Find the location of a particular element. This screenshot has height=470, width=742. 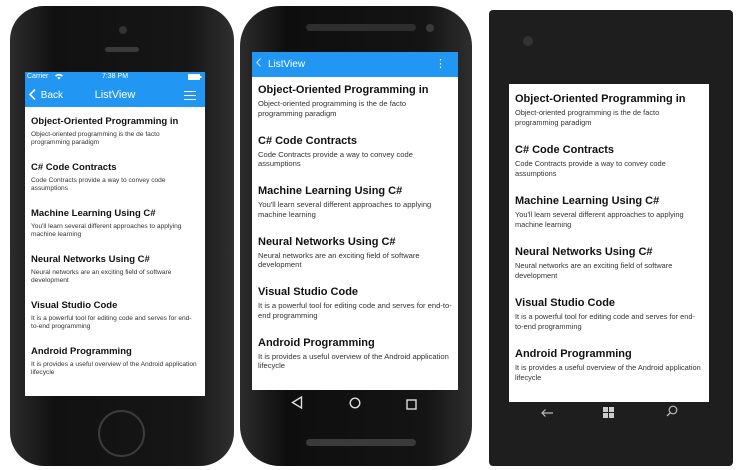

search-icon is located at coordinates (672, 412).